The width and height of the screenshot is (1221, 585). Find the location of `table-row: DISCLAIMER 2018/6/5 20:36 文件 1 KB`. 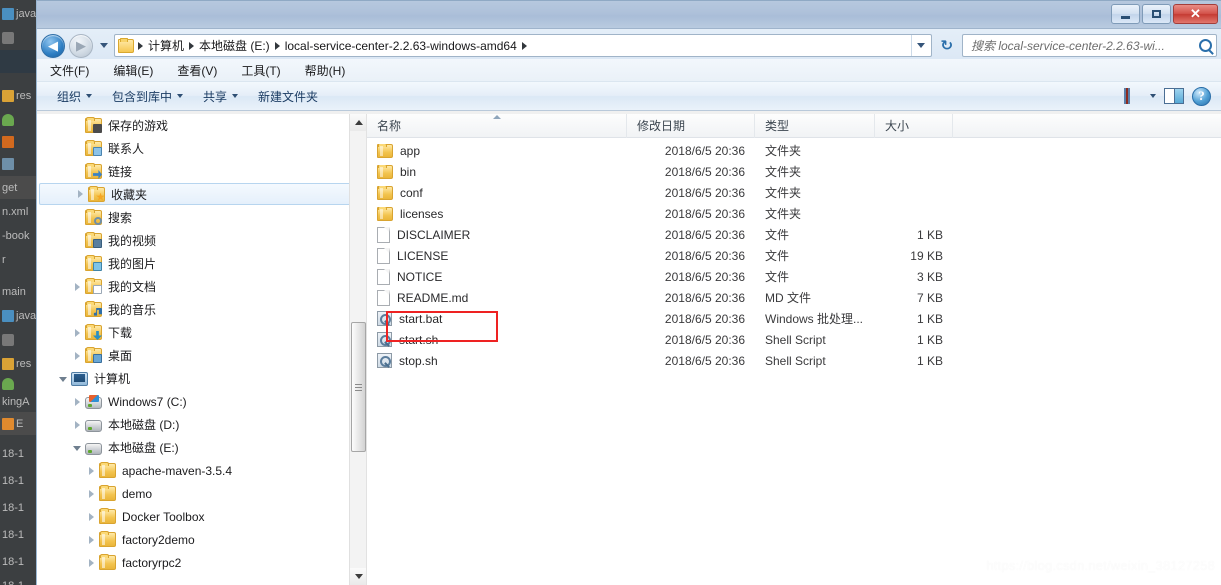

table-row: DISCLAIMER 2018/6/5 20:36 文件 1 KB is located at coordinates (794, 234).